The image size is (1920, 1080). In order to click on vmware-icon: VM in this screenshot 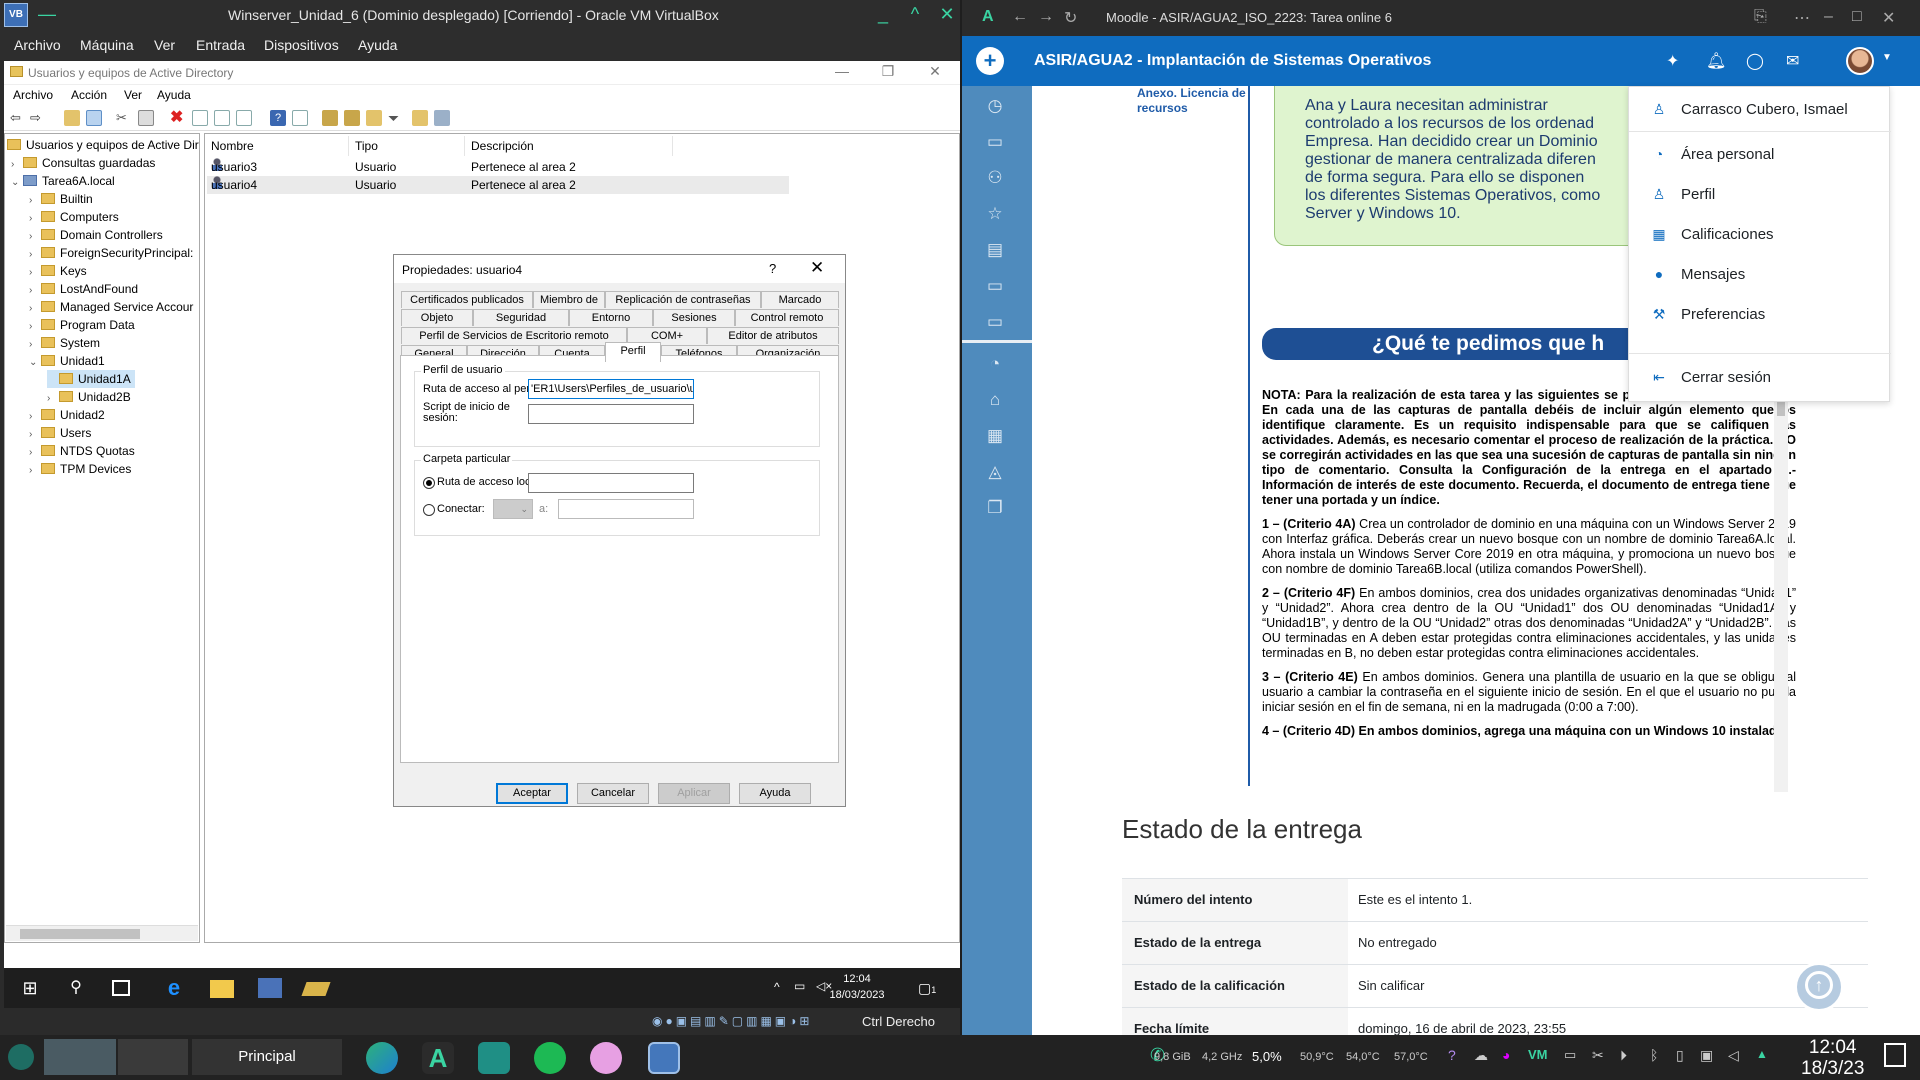, I will do `click(1538, 1054)`.